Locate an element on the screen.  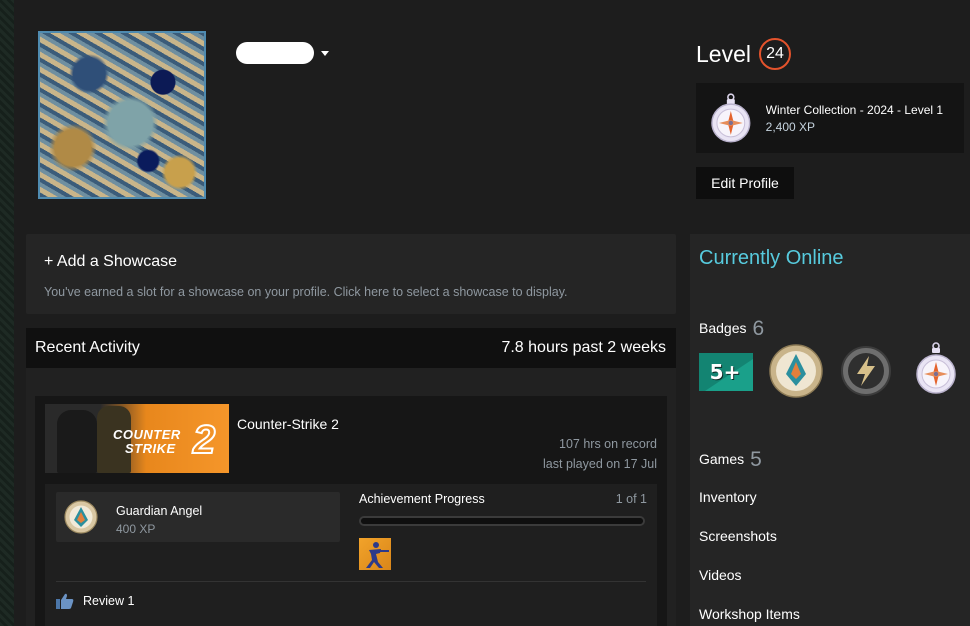
capsule-title-line2: STRIKE is located at coordinates (150, 448).